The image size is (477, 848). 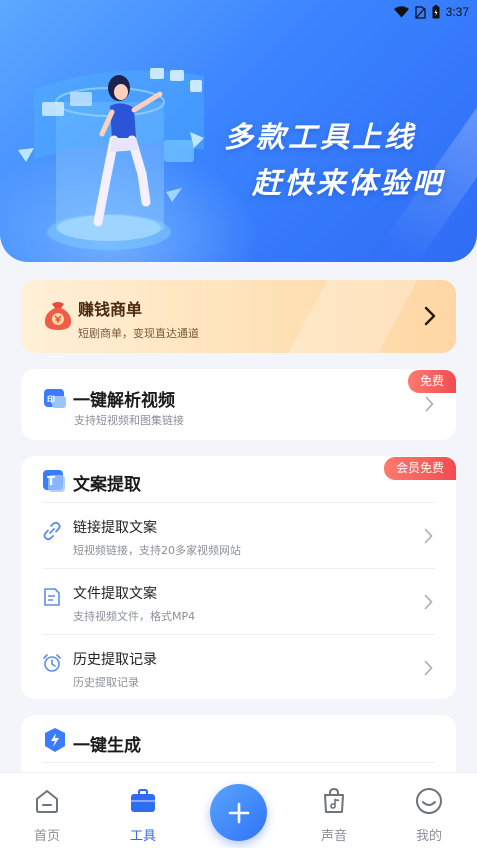 I want to click on home-icon, so click(x=47, y=801).